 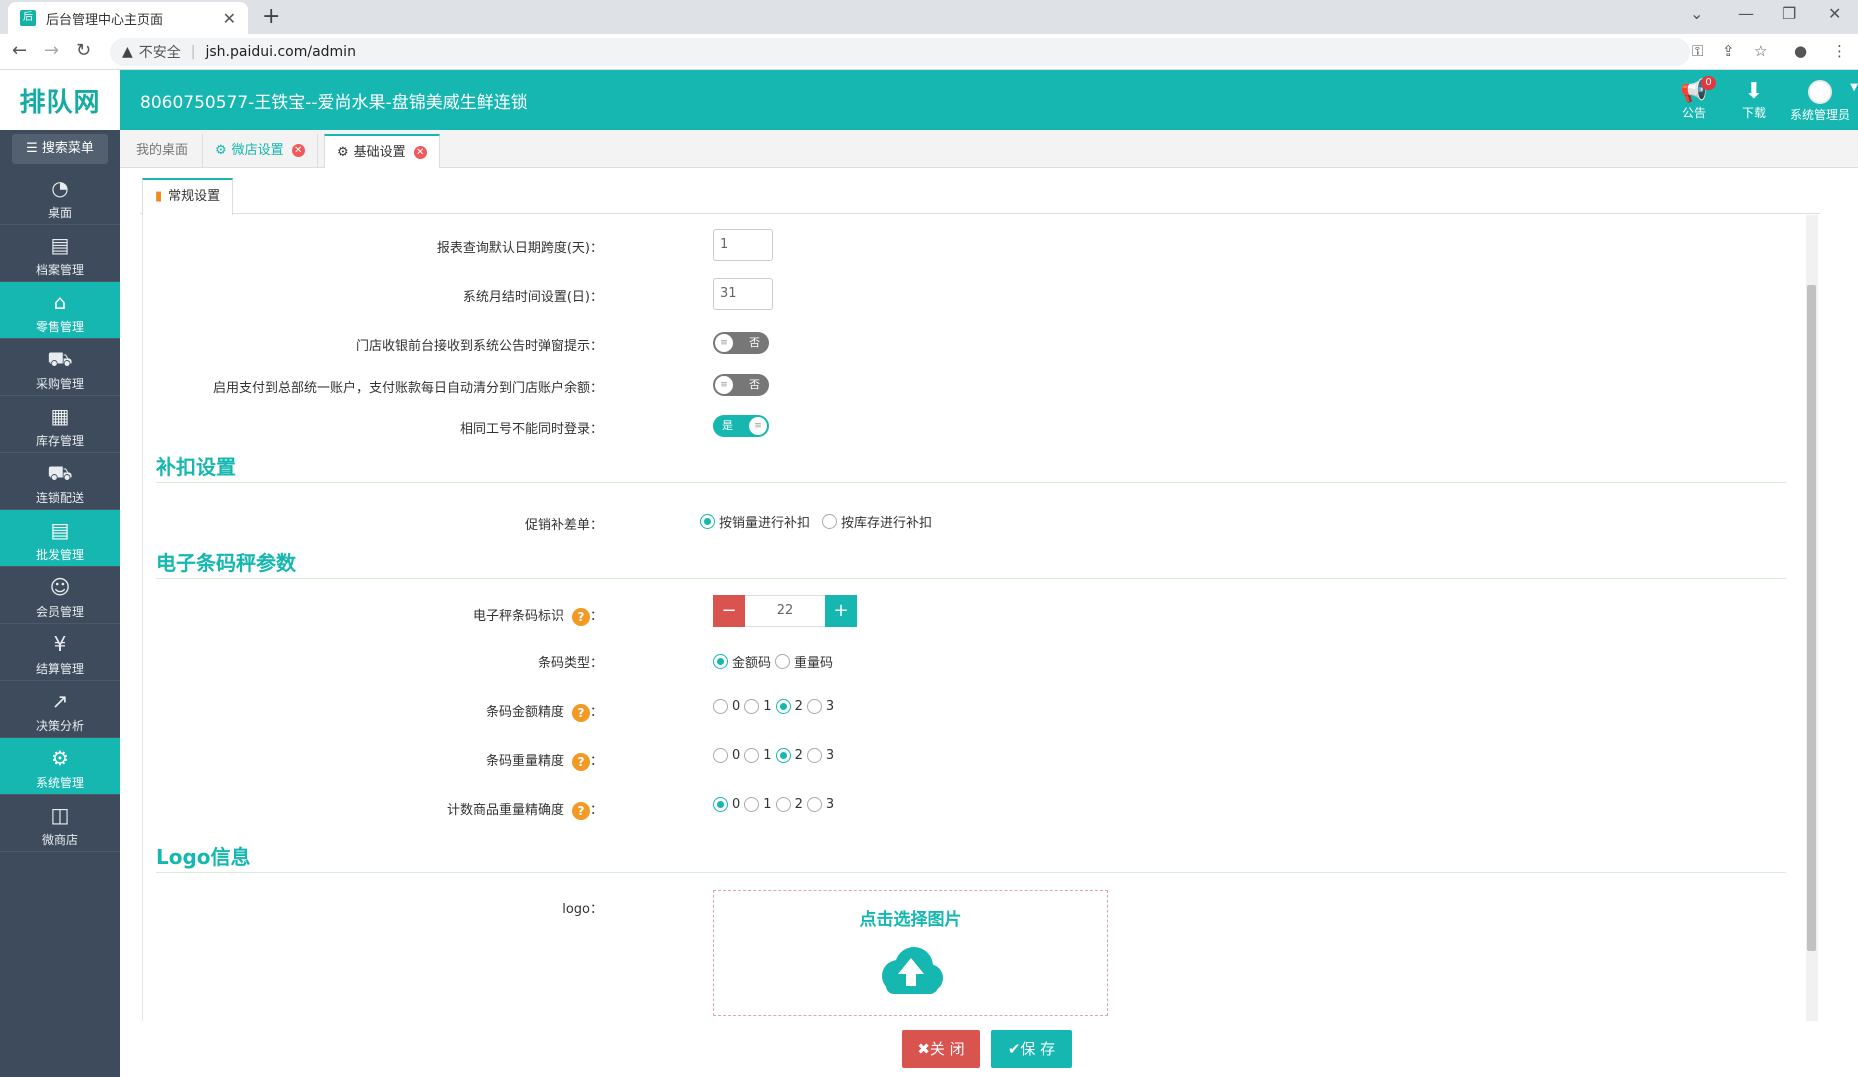 I want to click on promo-row: 促销补差单： 按销量进行补扣 按库存进行补扣, so click(x=963, y=524).